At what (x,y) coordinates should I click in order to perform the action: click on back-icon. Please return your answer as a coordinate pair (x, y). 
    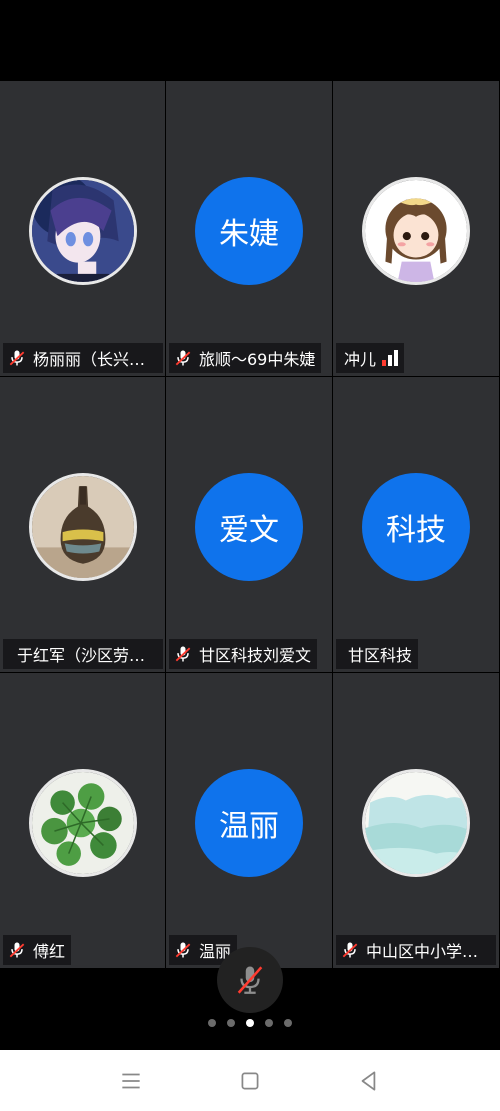
    Looking at the image, I should click on (369, 1081).